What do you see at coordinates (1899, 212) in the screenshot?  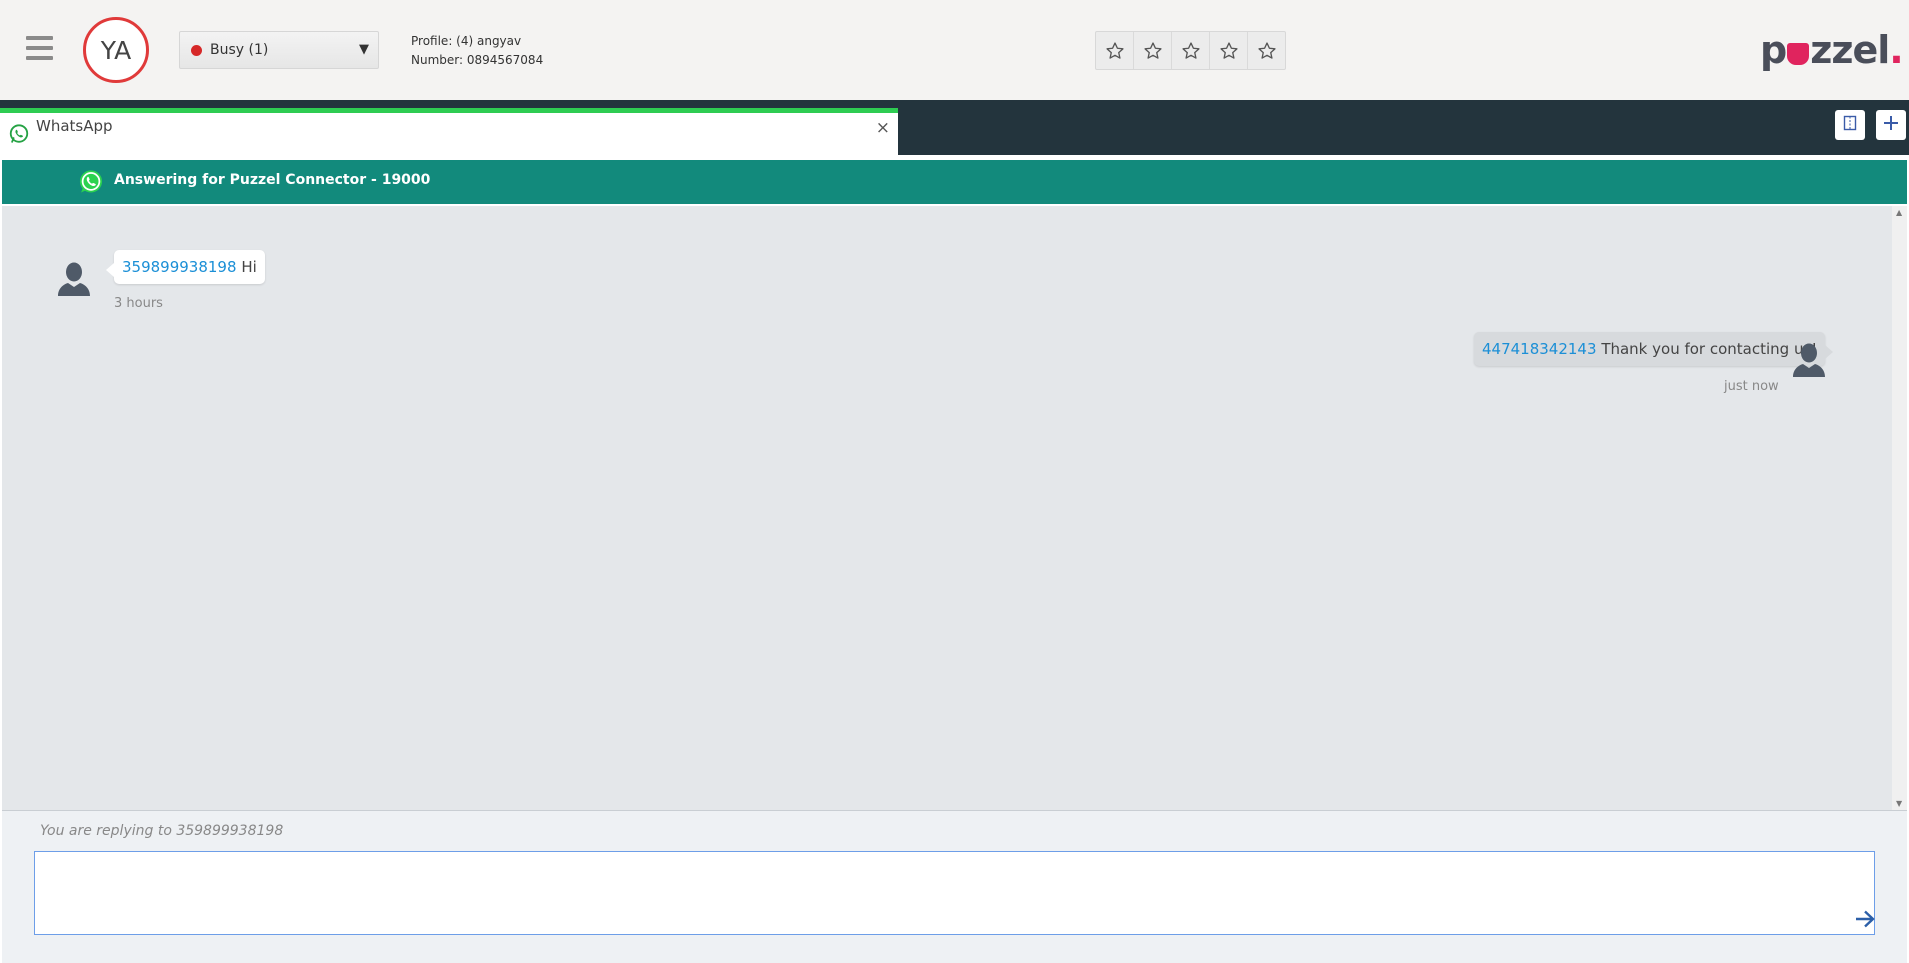 I see `scroll-up-icon: ▲` at bounding box center [1899, 212].